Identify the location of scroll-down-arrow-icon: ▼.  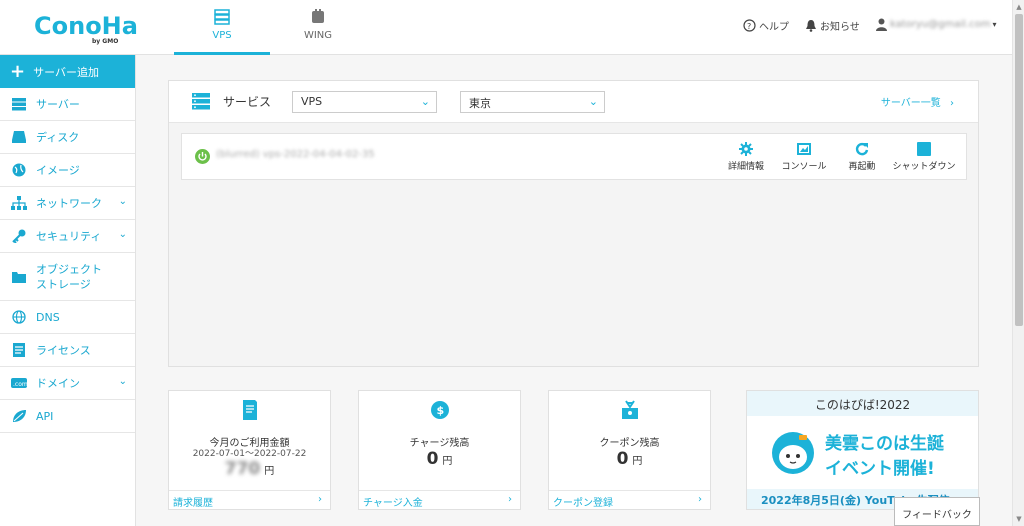
(1018, 519).